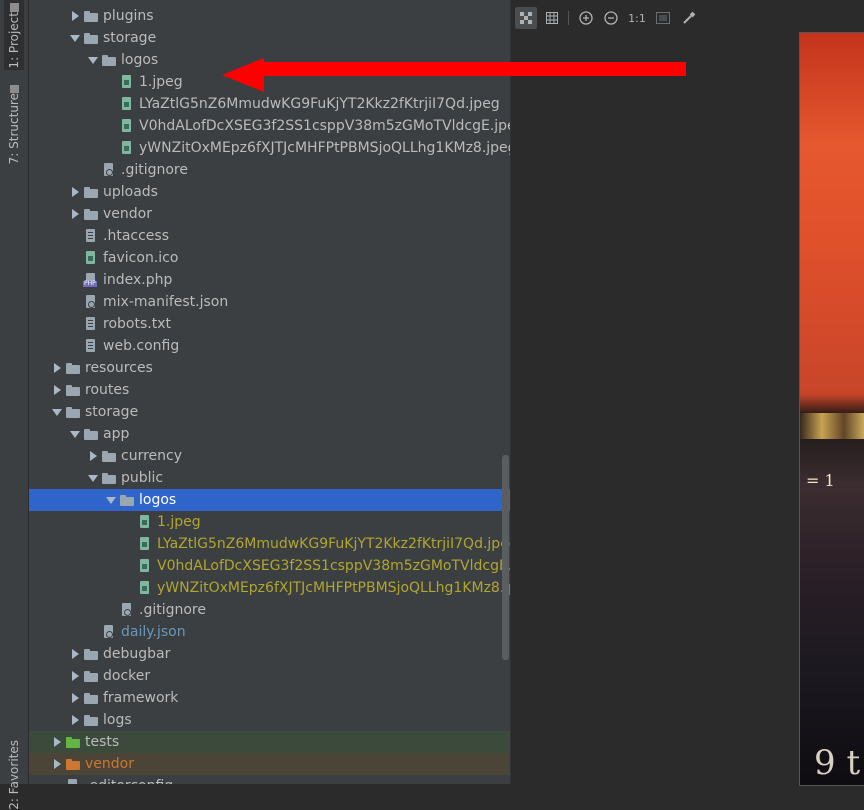  I want to click on structure-tool-tab: 7: Structure, so click(14, 123).